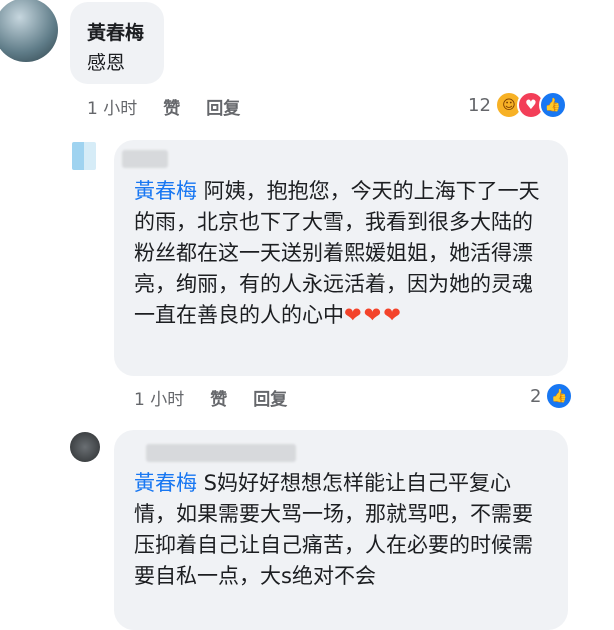 The width and height of the screenshot is (614, 630). What do you see at coordinates (115, 31) in the screenshot?
I see `comment-author: 黃春梅` at bounding box center [115, 31].